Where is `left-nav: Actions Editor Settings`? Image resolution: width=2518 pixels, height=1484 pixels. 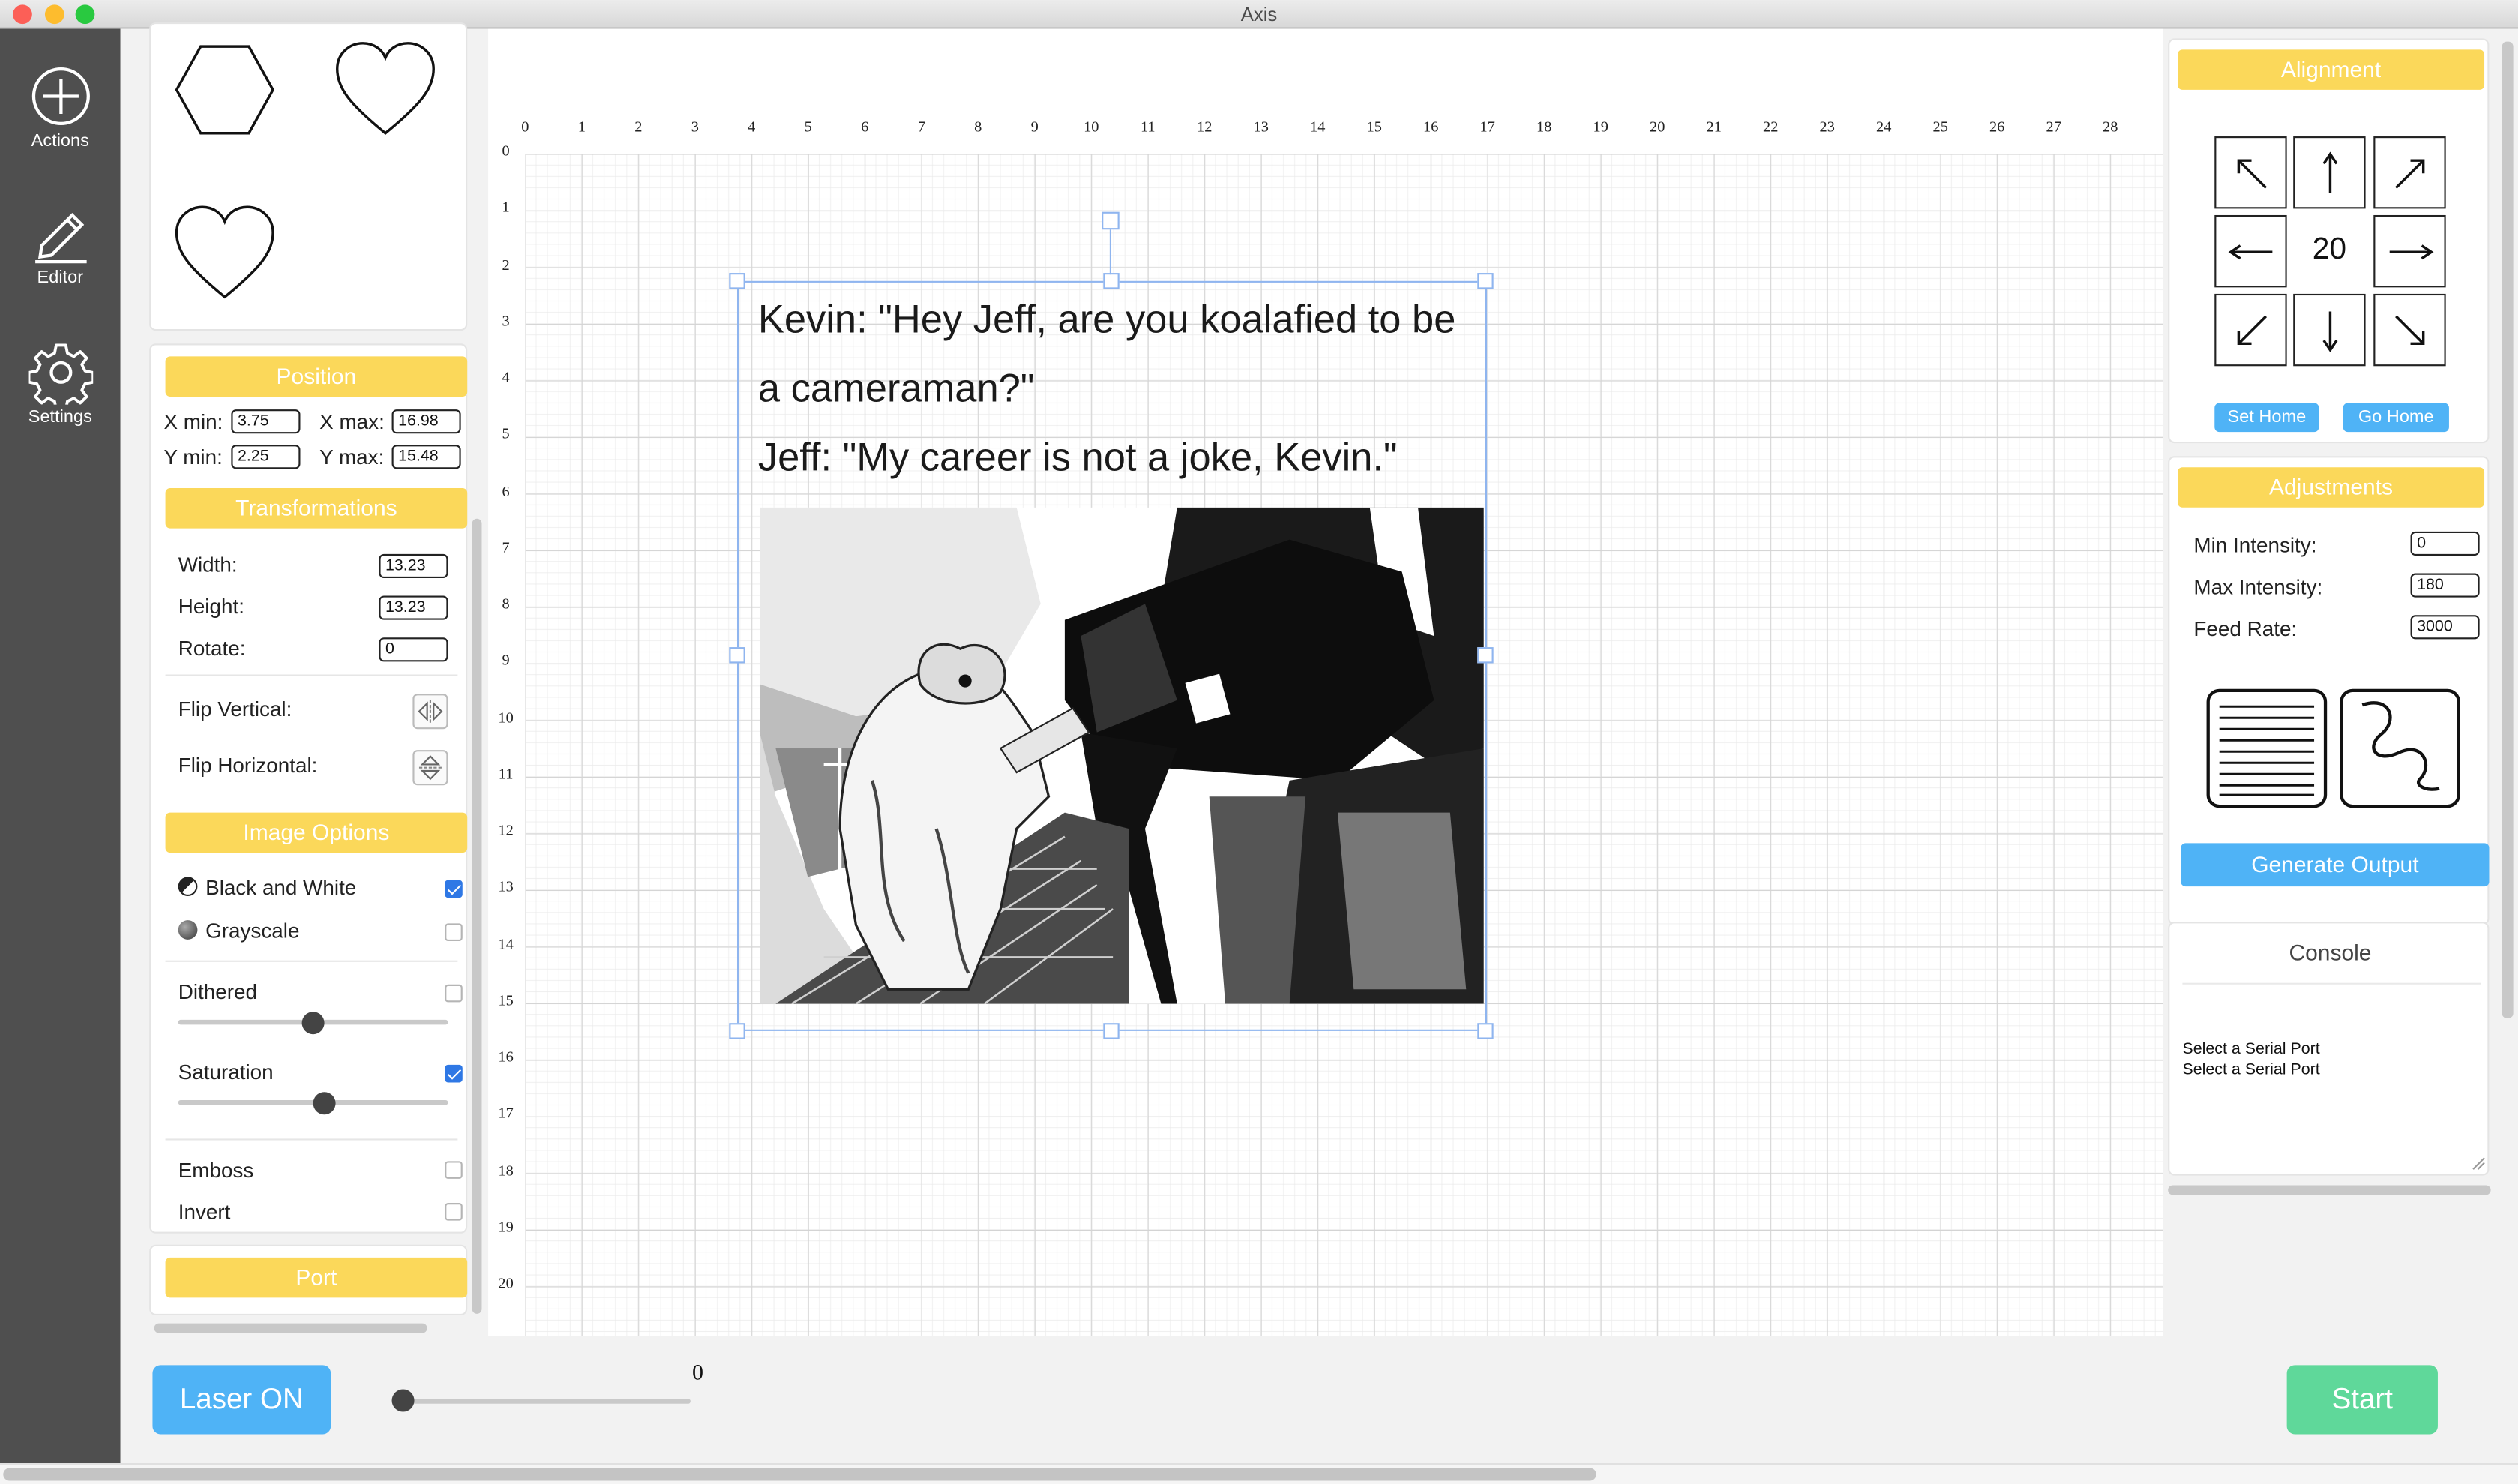
left-nav: Actions Editor Settings is located at coordinates (60, 745).